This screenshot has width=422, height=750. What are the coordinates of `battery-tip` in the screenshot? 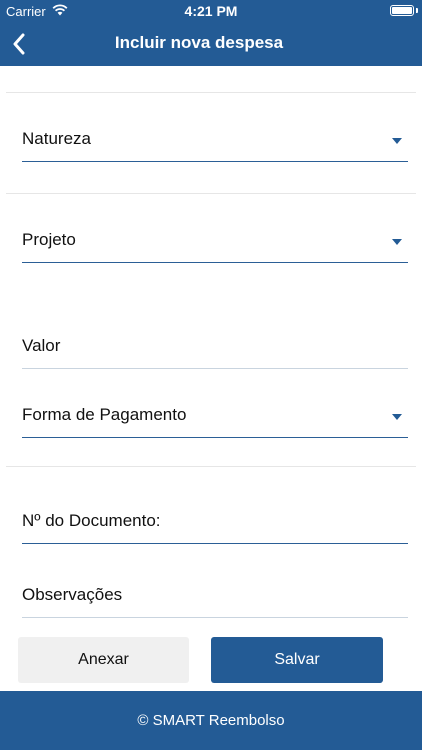 It's located at (417, 10).